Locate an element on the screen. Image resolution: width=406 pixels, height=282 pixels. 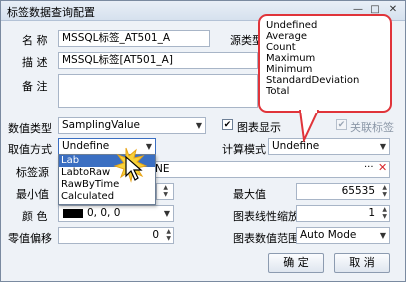
calc-mode-select: Undefine ▼ is located at coordinates (329, 146).